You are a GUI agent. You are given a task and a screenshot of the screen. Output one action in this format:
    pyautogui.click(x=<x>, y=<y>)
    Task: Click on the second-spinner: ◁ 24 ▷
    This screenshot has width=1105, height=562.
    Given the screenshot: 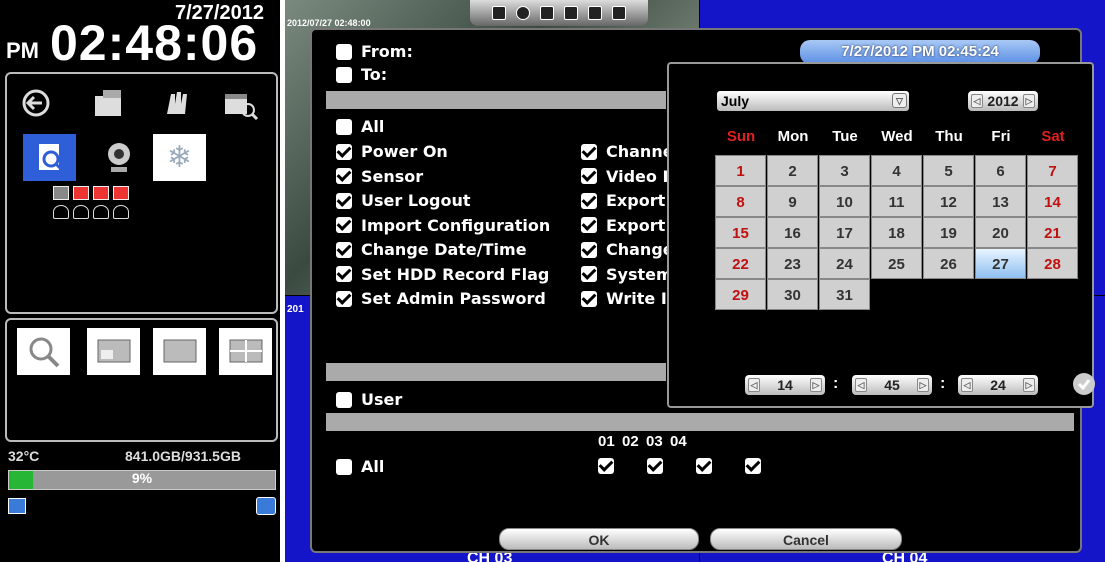 What is the action you would take?
    pyautogui.click(x=998, y=385)
    